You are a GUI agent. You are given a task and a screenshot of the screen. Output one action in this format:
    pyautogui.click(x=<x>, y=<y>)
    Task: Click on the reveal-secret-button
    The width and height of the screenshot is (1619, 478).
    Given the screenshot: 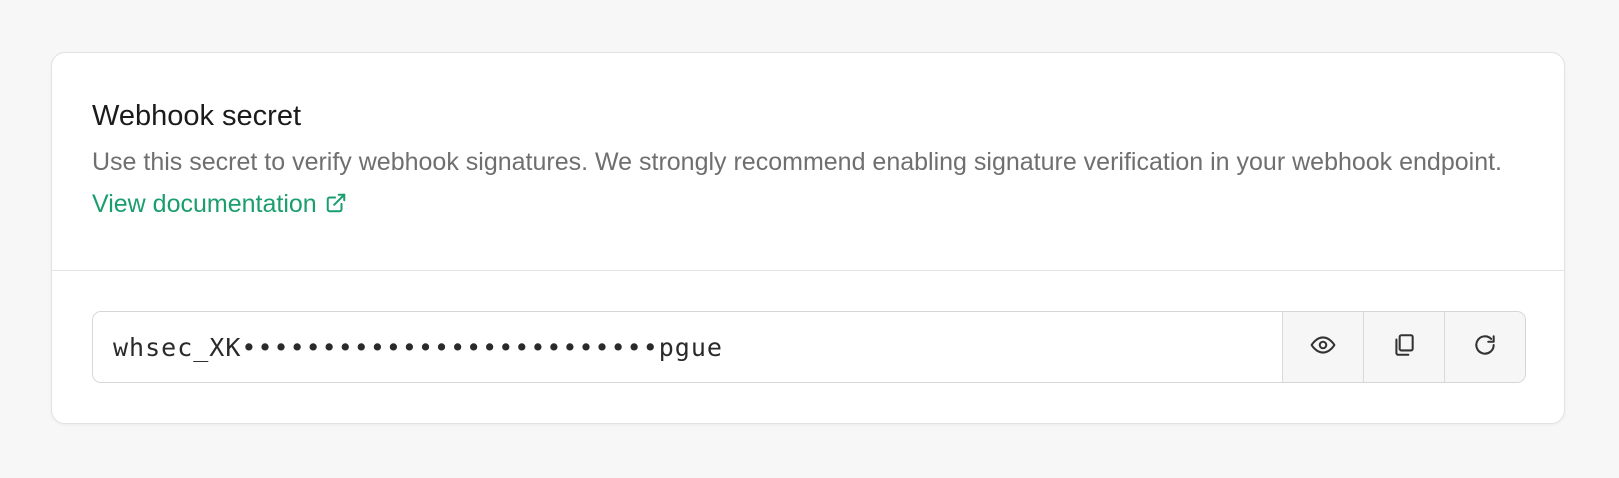 What is the action you would take?
    pyautogui.click(x=1322, y=347)
    